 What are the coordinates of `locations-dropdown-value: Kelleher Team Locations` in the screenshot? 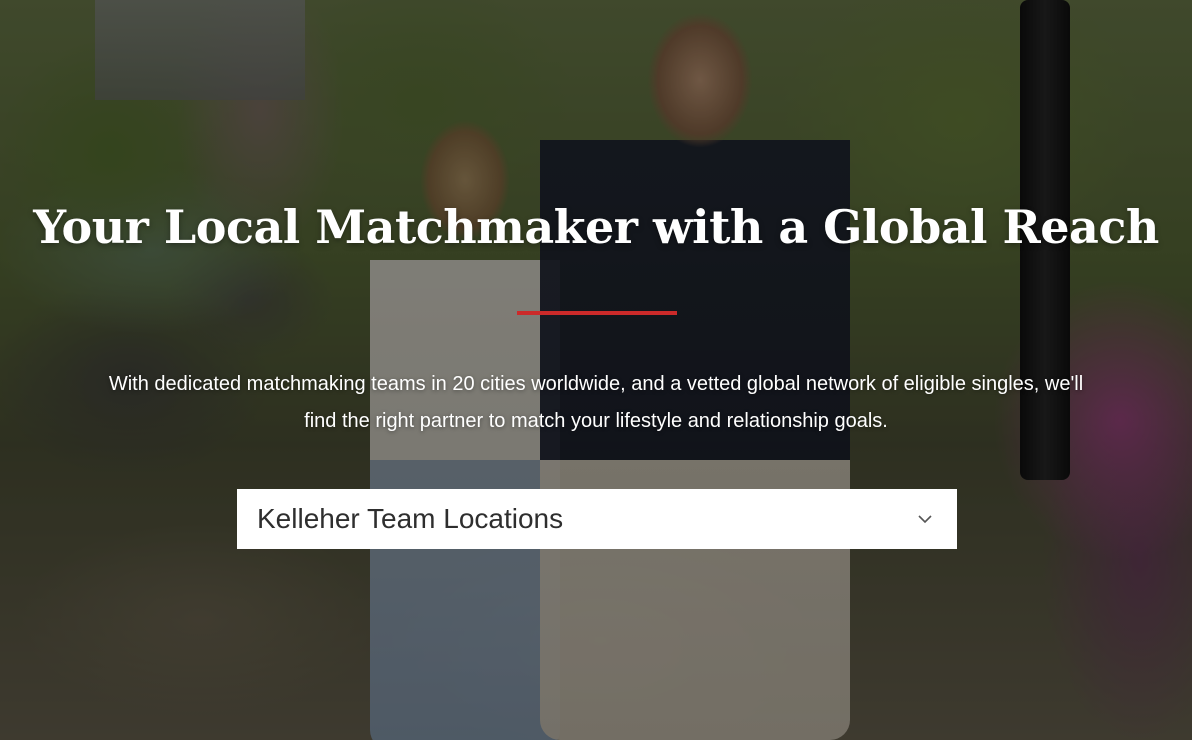 It's located at (410, 518).